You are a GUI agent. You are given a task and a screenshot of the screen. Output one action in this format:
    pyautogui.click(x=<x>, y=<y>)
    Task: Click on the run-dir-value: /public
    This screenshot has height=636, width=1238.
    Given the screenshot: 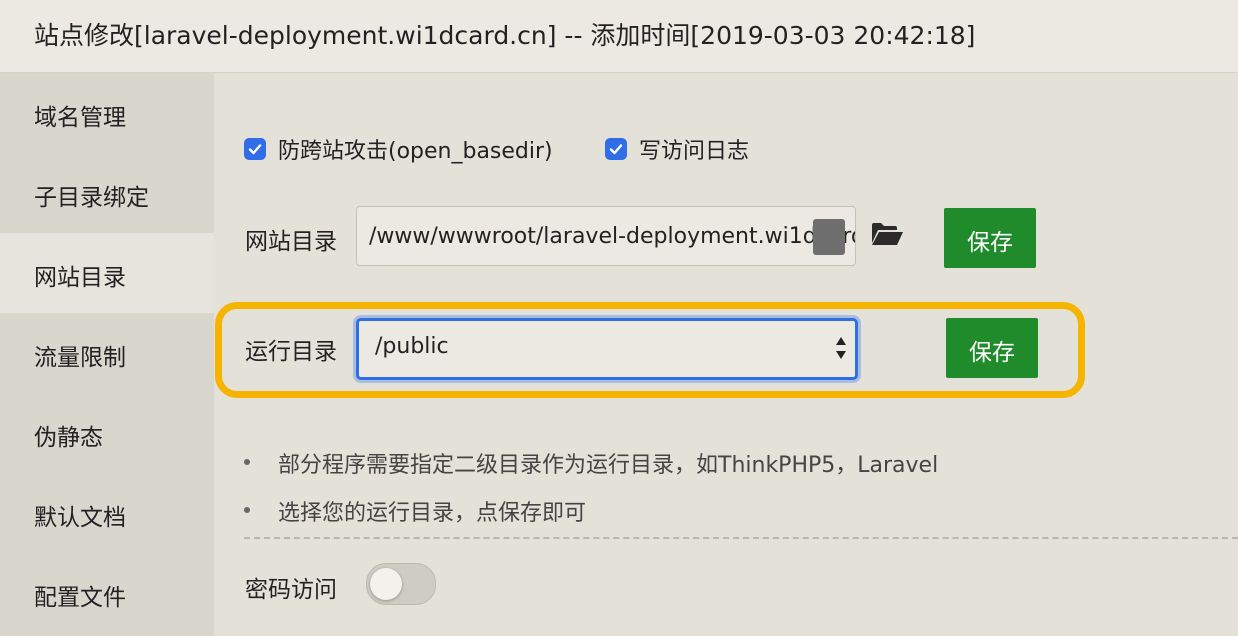 What is the action you would take?
    pyautogui.click(x=412, y=346)
    